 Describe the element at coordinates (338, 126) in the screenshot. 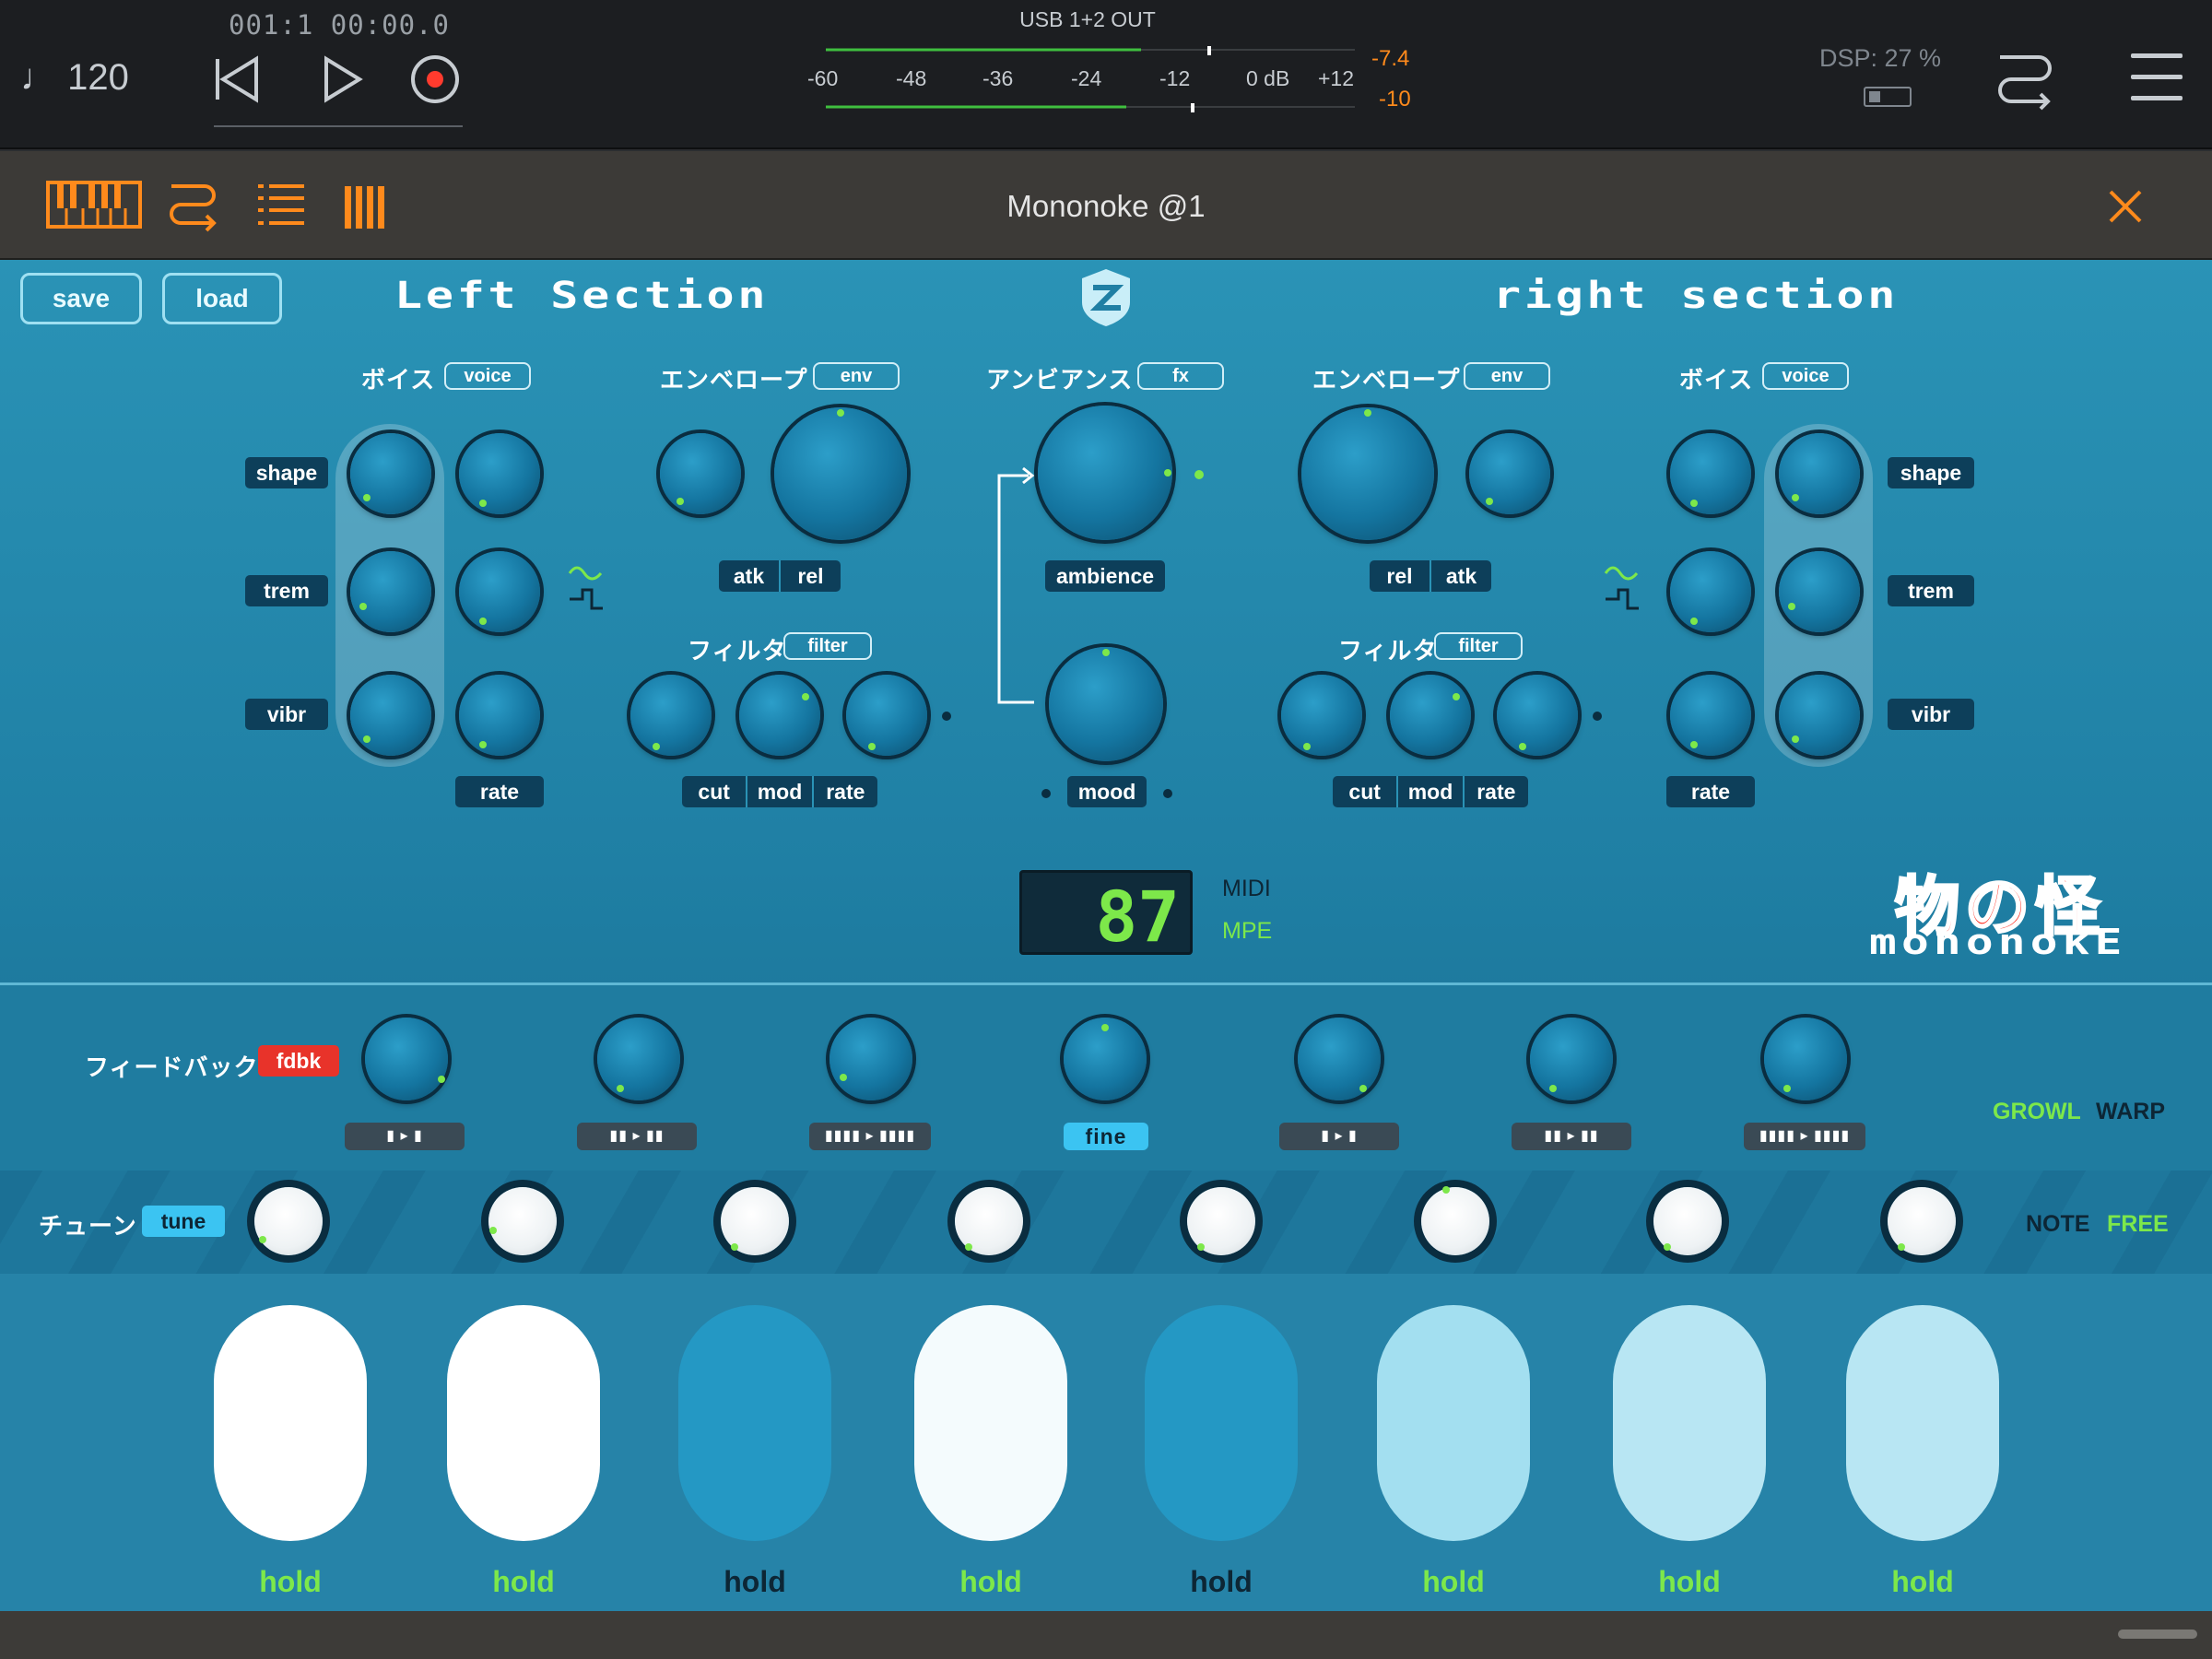

I see `transport-underline` at that location.